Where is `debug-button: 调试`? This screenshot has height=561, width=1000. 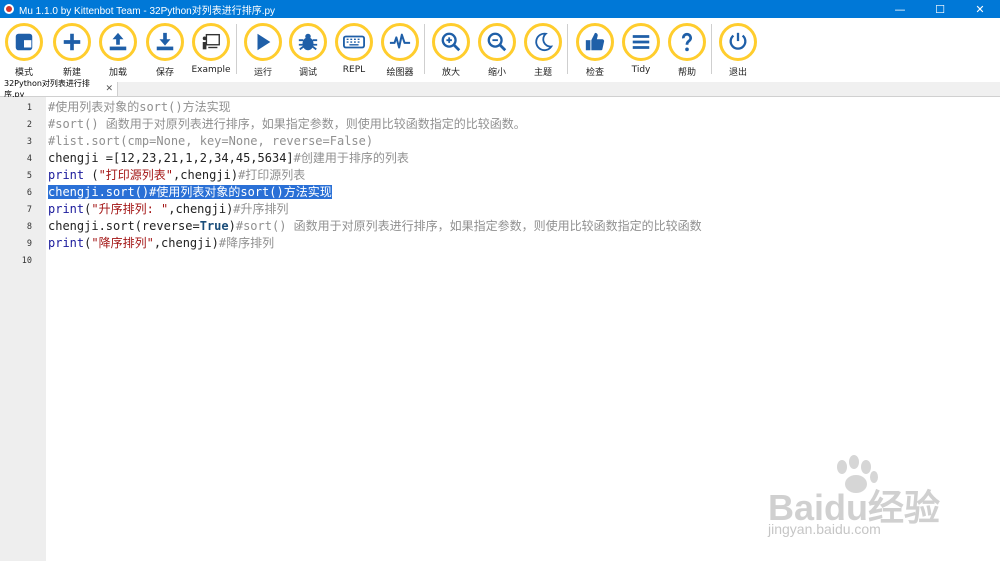 debug-button: 调试 is located at coordinates (308, 52).